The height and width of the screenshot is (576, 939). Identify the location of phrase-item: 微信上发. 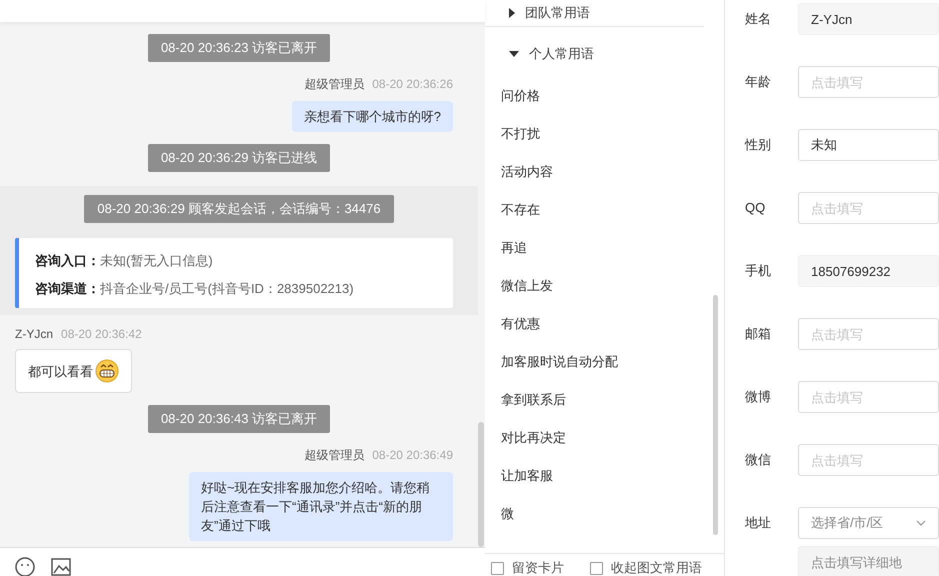
(605, 290).